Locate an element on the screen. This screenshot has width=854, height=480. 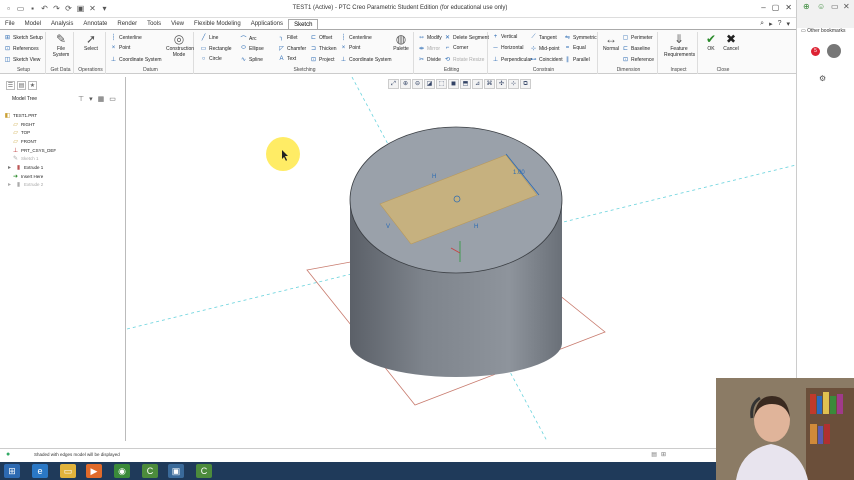
reference-button: ⊡ Reference is located at coordinates (638, 60).